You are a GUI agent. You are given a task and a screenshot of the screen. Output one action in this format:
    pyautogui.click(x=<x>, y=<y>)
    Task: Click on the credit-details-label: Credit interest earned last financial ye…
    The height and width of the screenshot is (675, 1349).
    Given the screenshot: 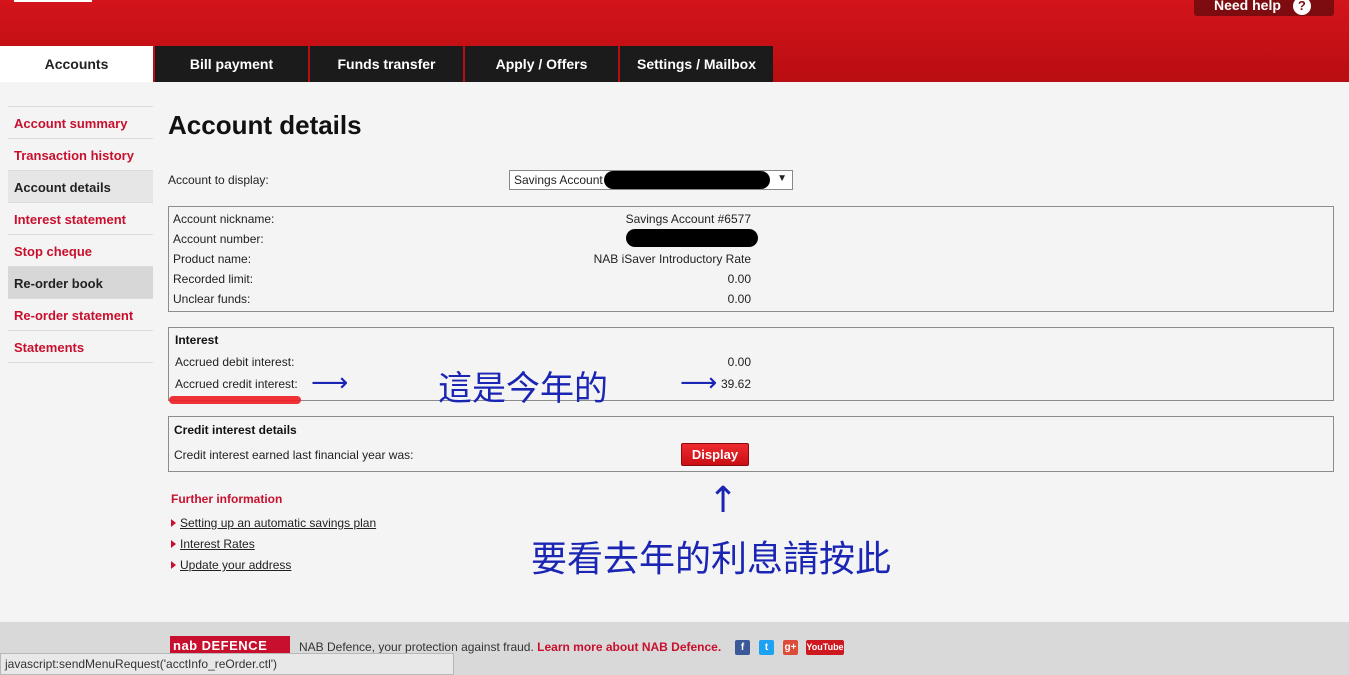 What is the action you would take?
    pyautogui.click(x=294, y=455)
    